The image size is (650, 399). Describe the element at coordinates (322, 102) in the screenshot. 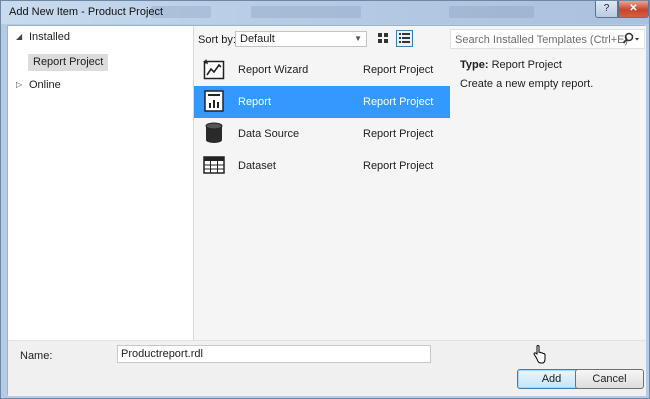

I see `template-item-report: Report Report Project` at that location.